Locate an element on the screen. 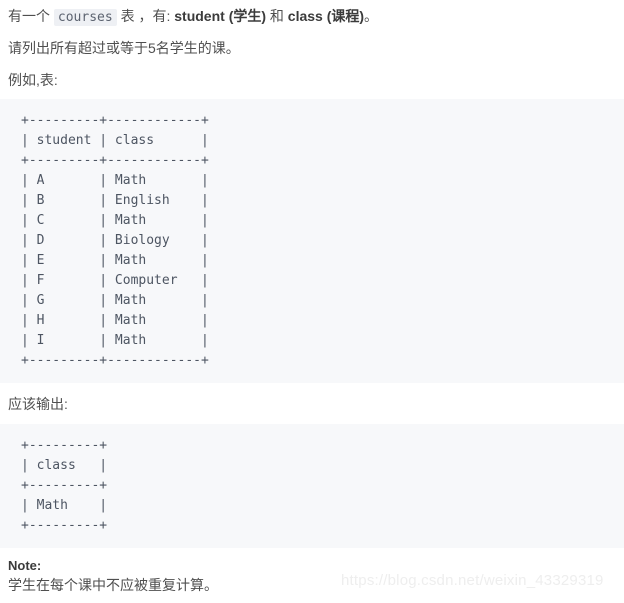 The height and width of the screenshot is (603, 624). example-label: 例如,表: is located at coordinates (33, 80).